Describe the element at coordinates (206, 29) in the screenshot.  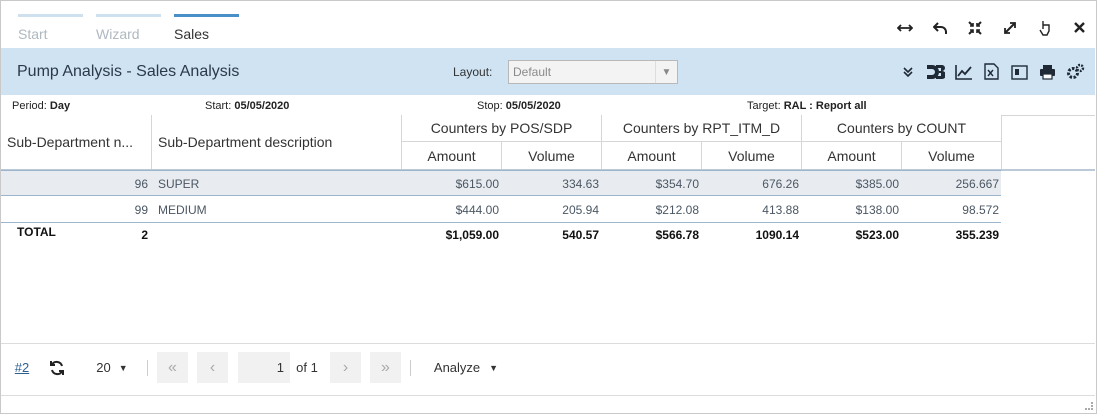
I see `tab-sales: Sales` at that location.